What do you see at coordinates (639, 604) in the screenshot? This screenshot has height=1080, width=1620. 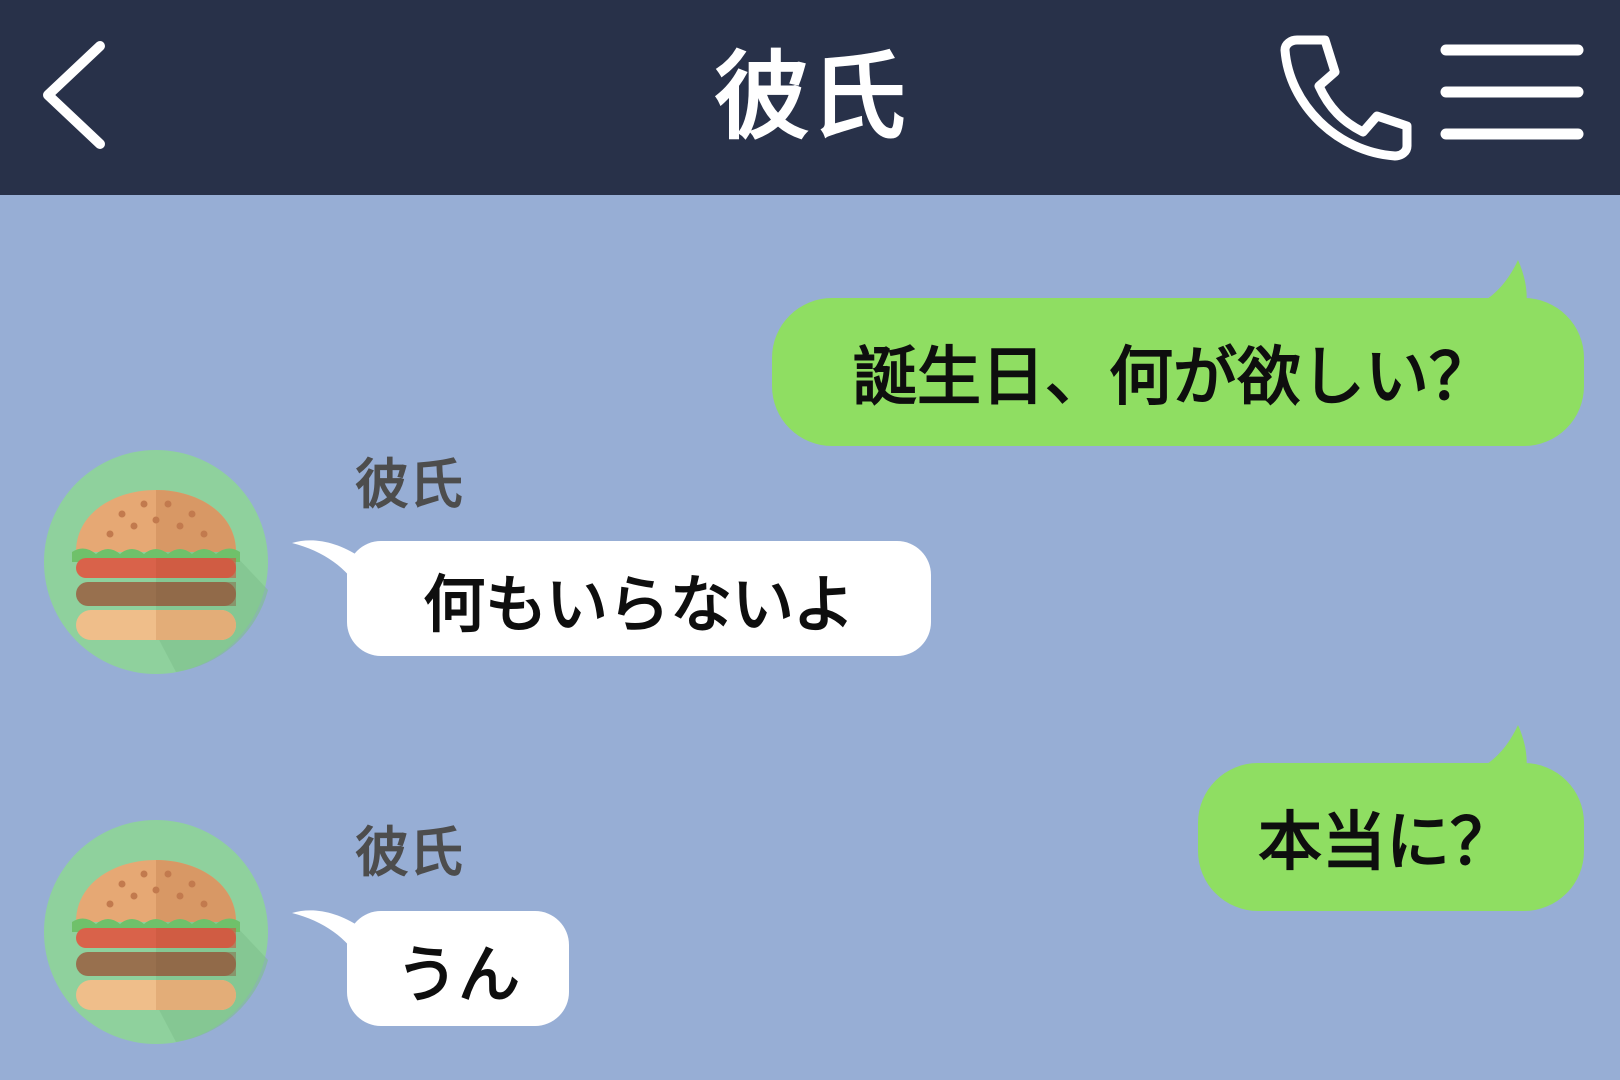 I see `message-text: 何もいらないよ` at bounding box center [639, 604].